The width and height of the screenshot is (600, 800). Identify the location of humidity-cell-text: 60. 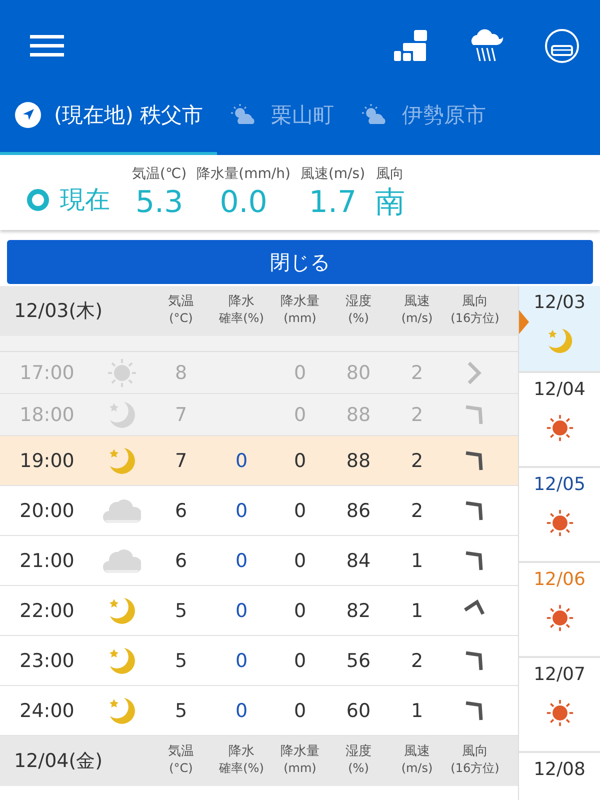
(358, 711).